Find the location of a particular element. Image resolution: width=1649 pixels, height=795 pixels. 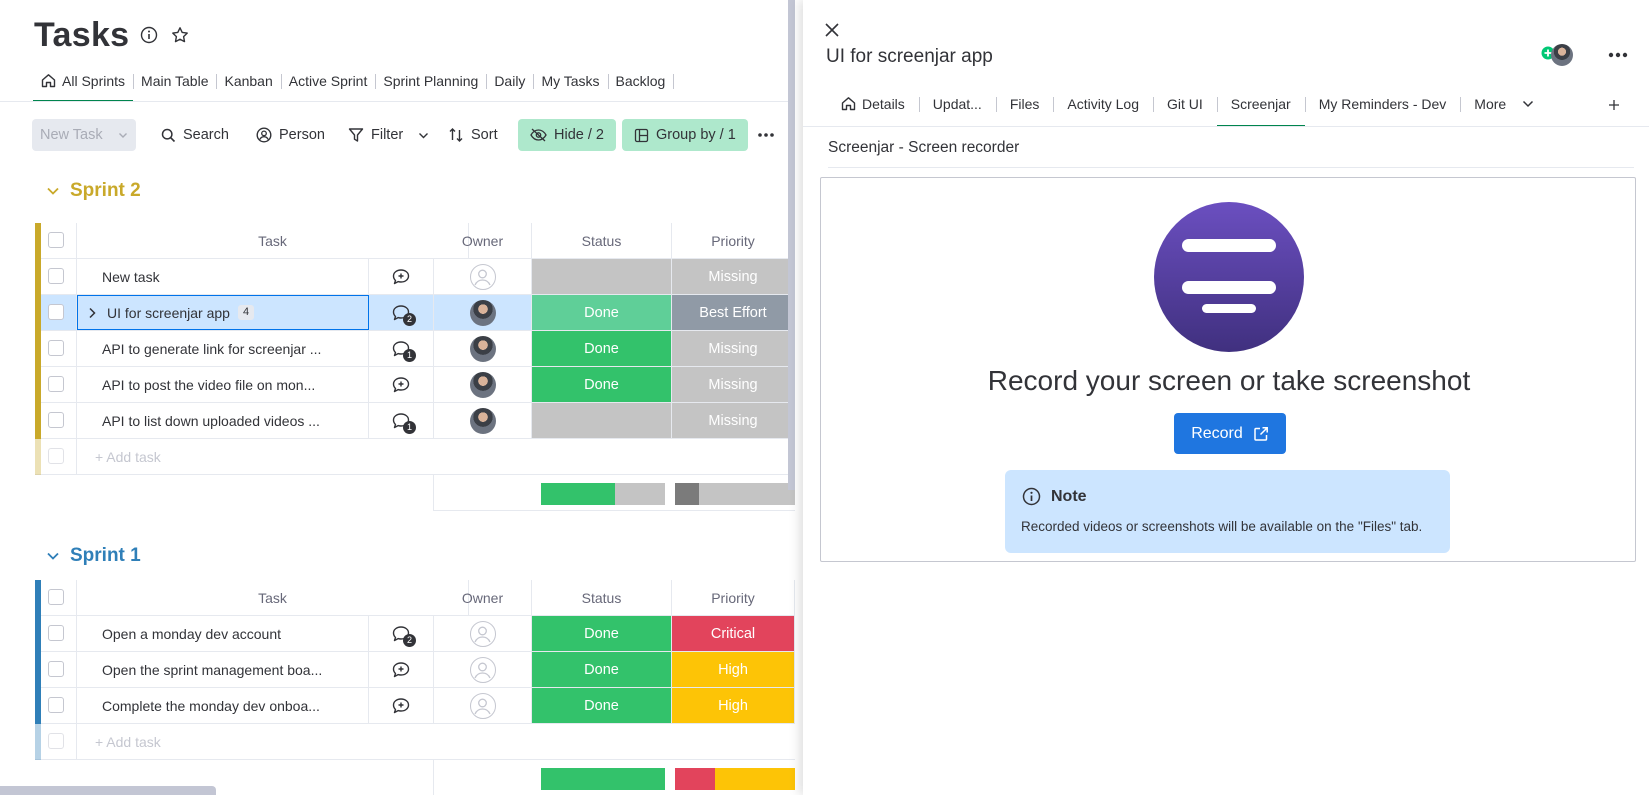

new-task-button: New Task is located at coordinates (84, 135).